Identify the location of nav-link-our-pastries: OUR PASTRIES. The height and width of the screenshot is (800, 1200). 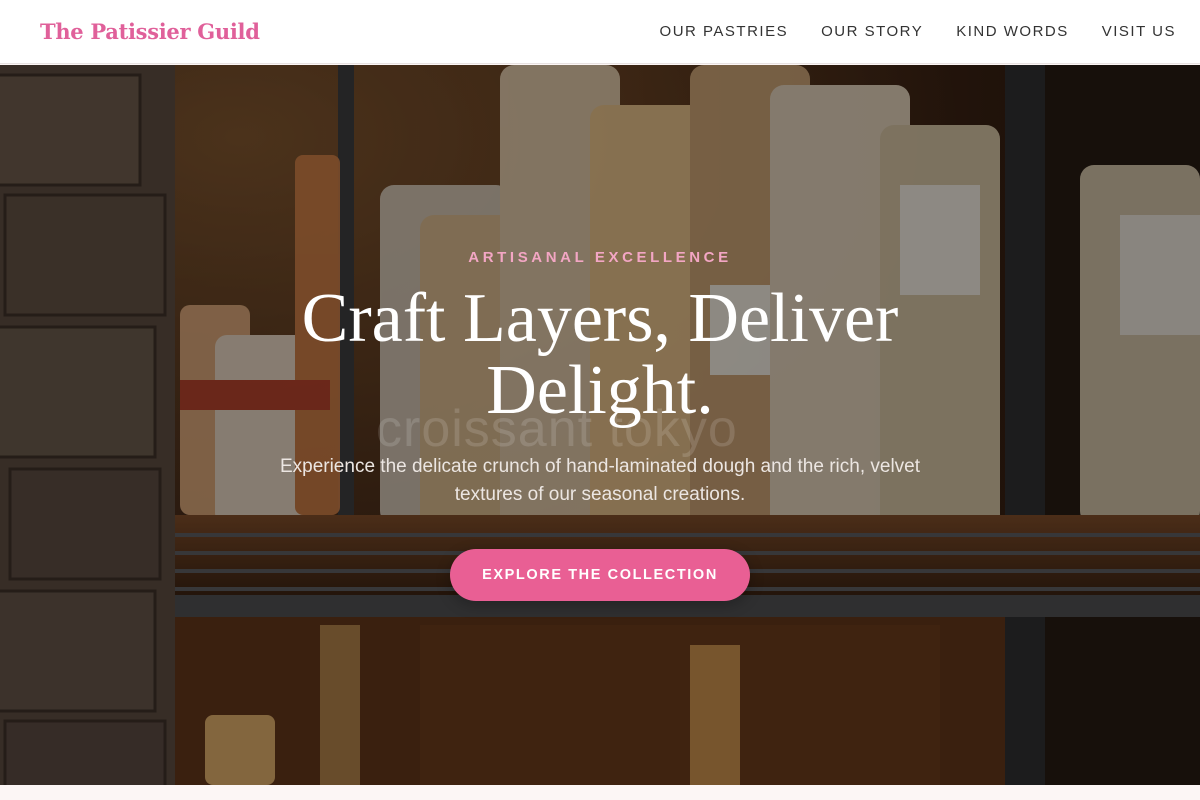
(724, 31).